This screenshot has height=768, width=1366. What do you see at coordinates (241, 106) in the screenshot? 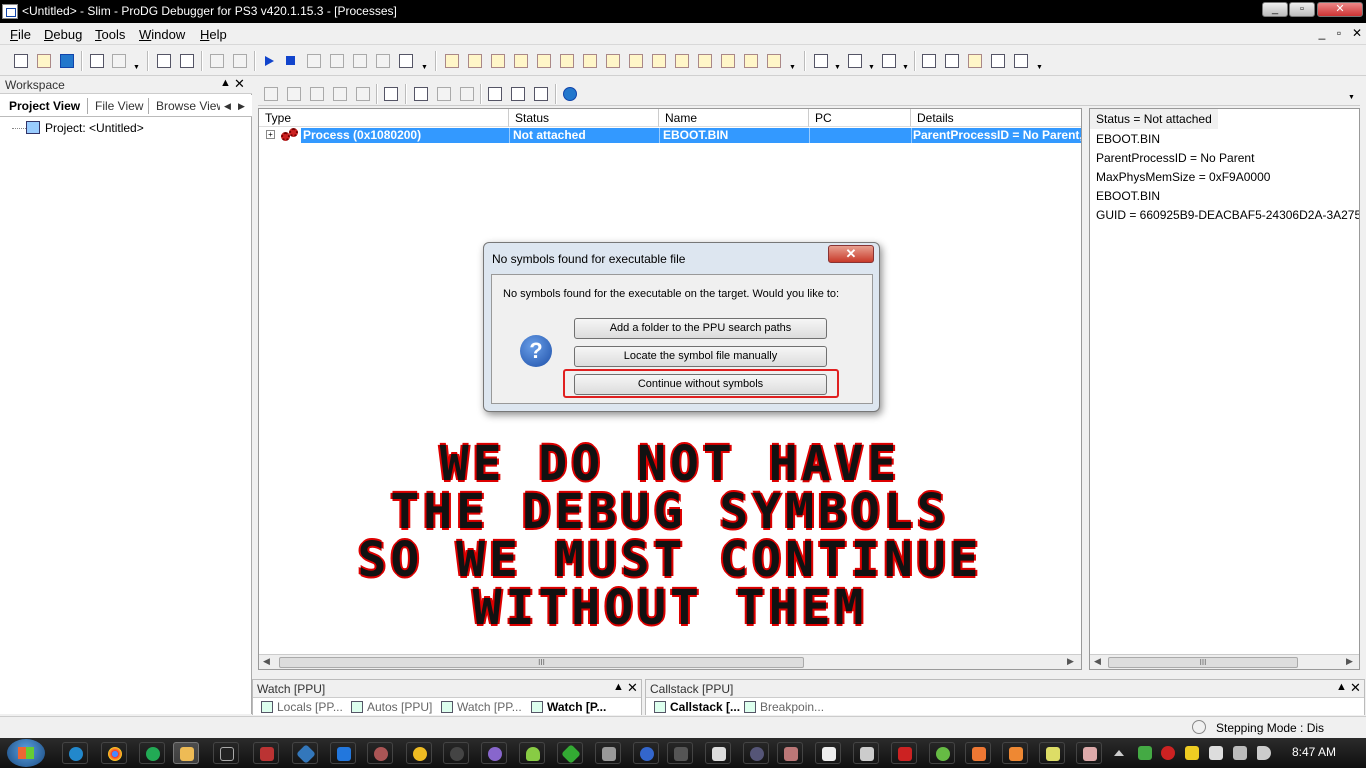
I see `tab-scroll-right-icon: ▶` at bounding box center [241, 106].